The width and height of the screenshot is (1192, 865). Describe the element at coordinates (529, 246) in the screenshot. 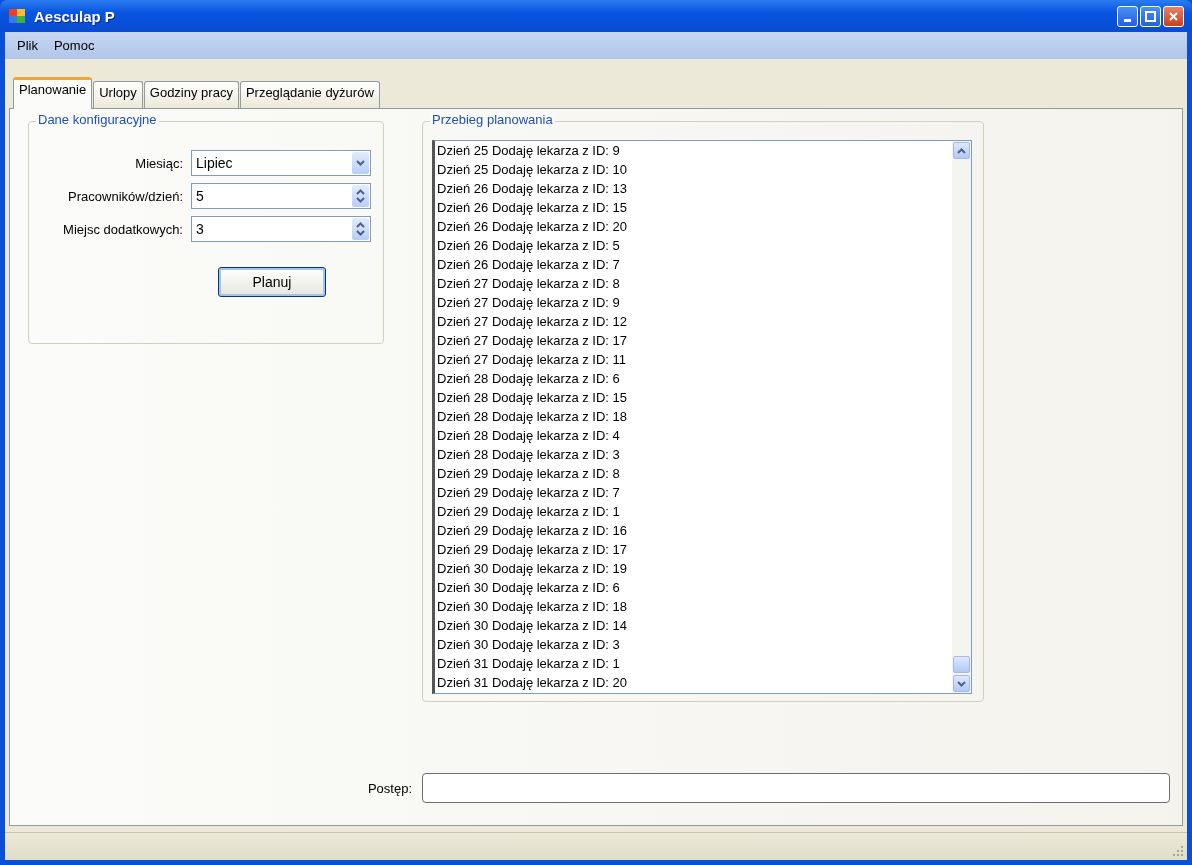

I see `log-line: Dzień 26 Dodaję lekarza z ID: 5` at that location.